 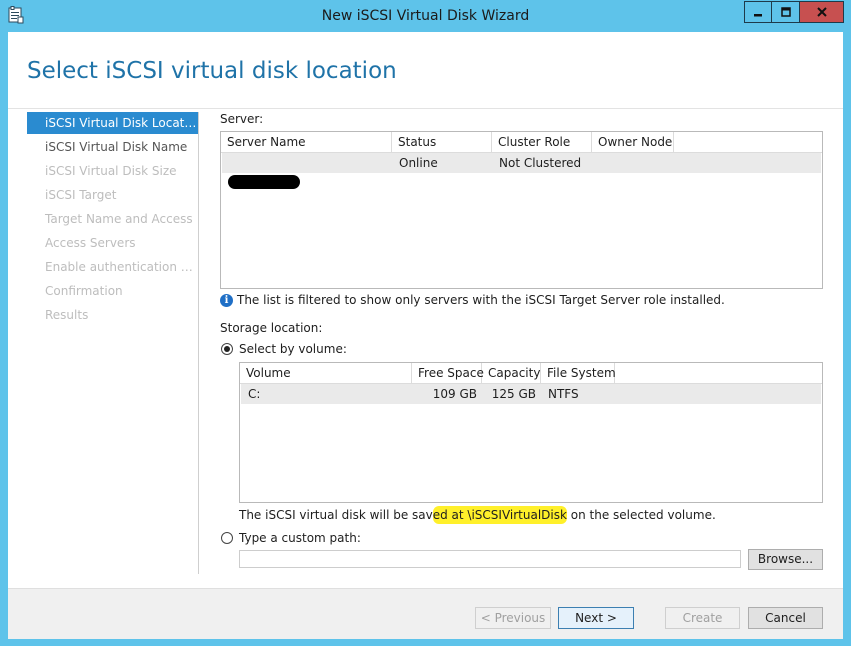 I want to click on nav-item-access-servers: Access Servers, so click(x=90, y=243).